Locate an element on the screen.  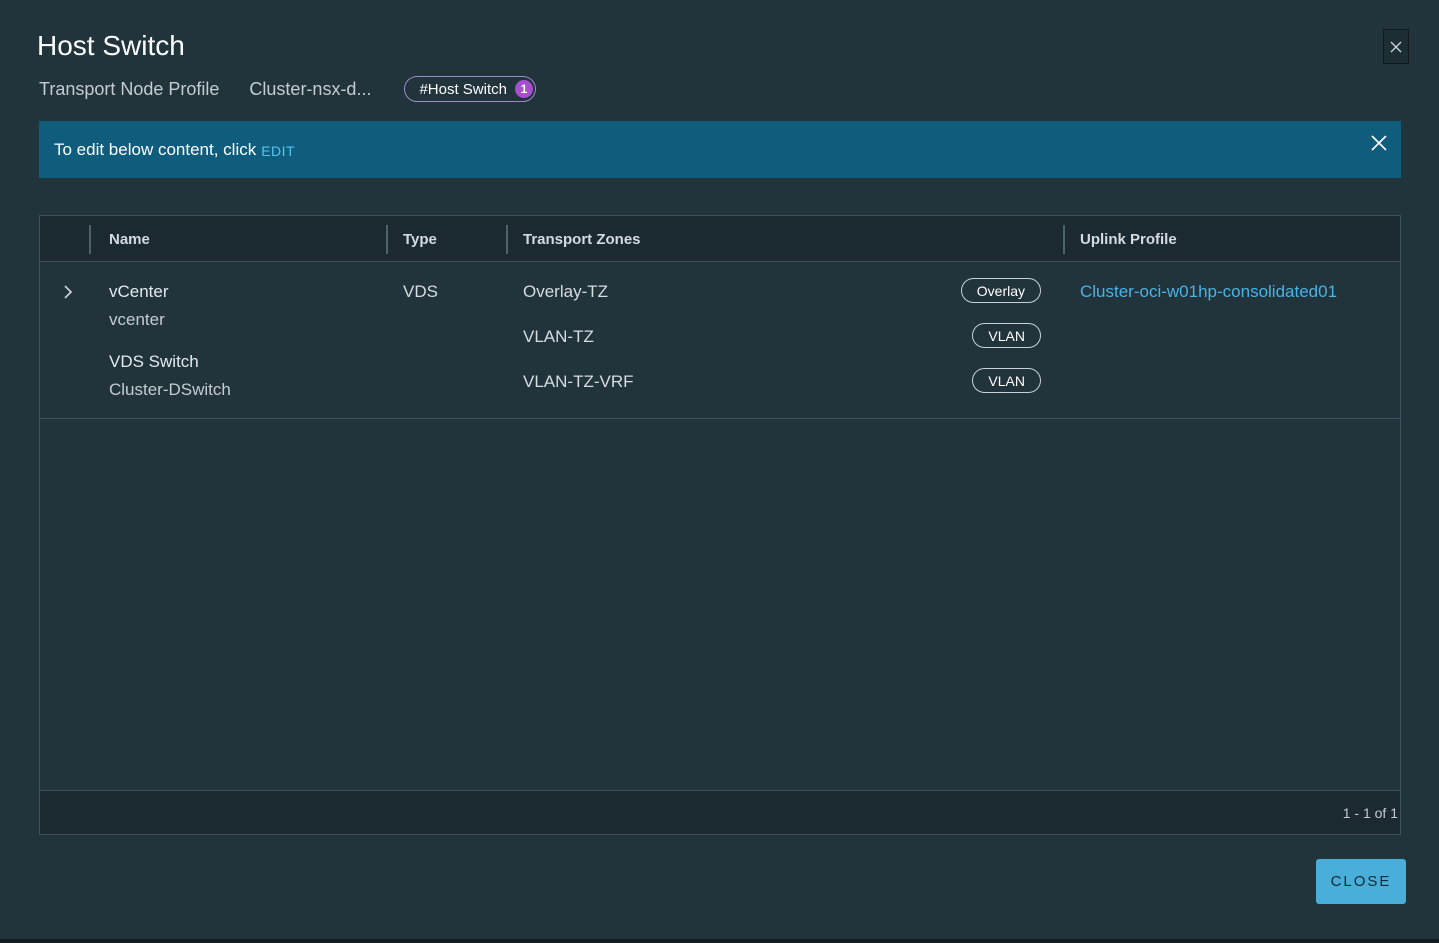
edit-link: EDIT is located at coordinates (278, 151).